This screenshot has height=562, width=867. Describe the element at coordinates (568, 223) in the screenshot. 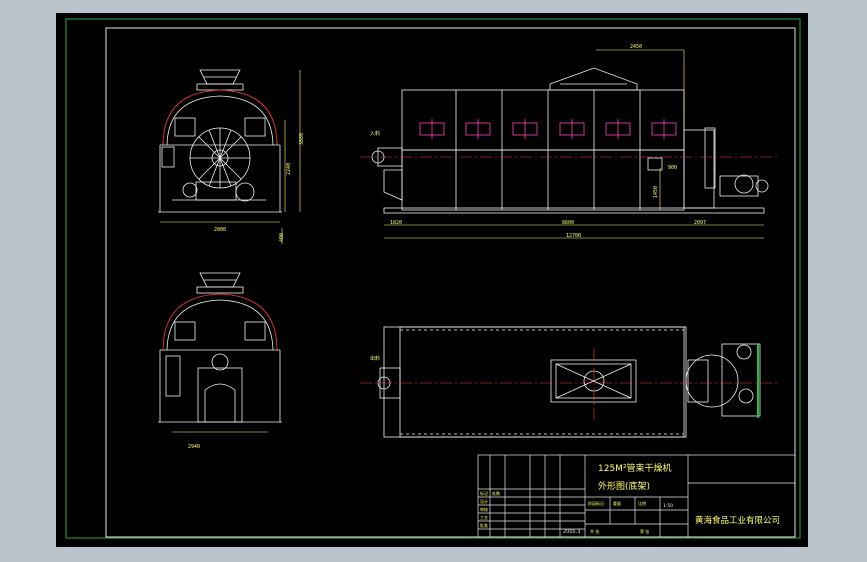

I see `dim-side-mid: 8600` at that location.